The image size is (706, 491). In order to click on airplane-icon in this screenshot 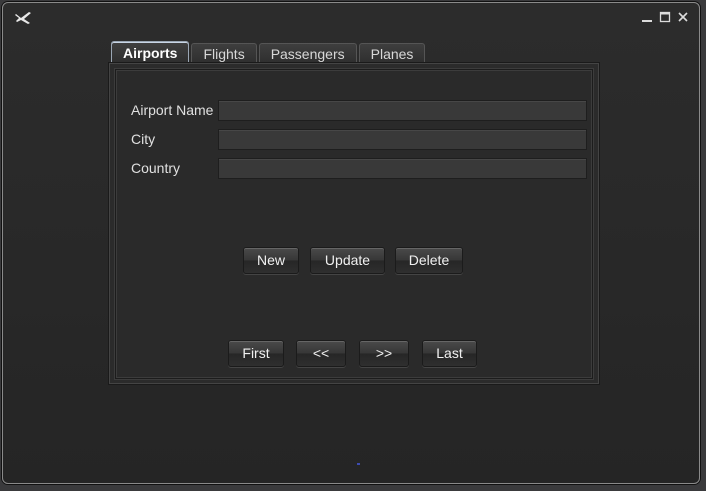, I will do `click(25, 18)`.